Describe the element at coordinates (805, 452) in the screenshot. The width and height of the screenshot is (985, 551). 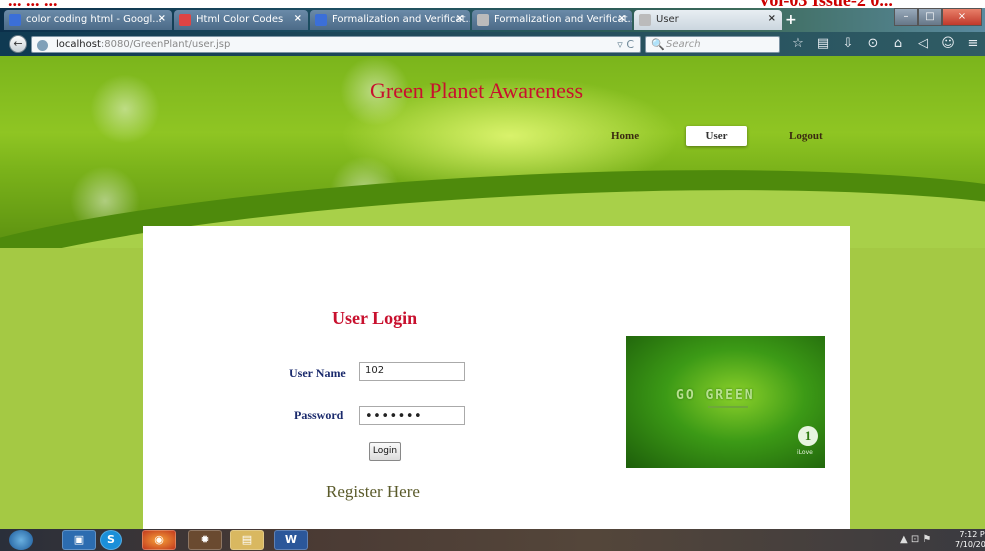
I see `badge-caption: iLove` at that location.